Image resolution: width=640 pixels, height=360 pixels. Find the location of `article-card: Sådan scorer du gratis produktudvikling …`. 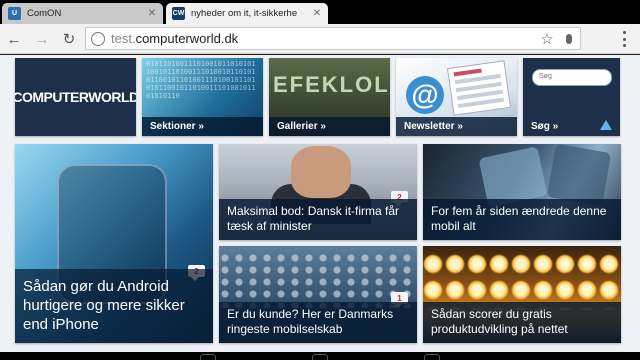

article-card: Sådan scorer du gratis produktudvikling … is located at coordinates (522, 294).